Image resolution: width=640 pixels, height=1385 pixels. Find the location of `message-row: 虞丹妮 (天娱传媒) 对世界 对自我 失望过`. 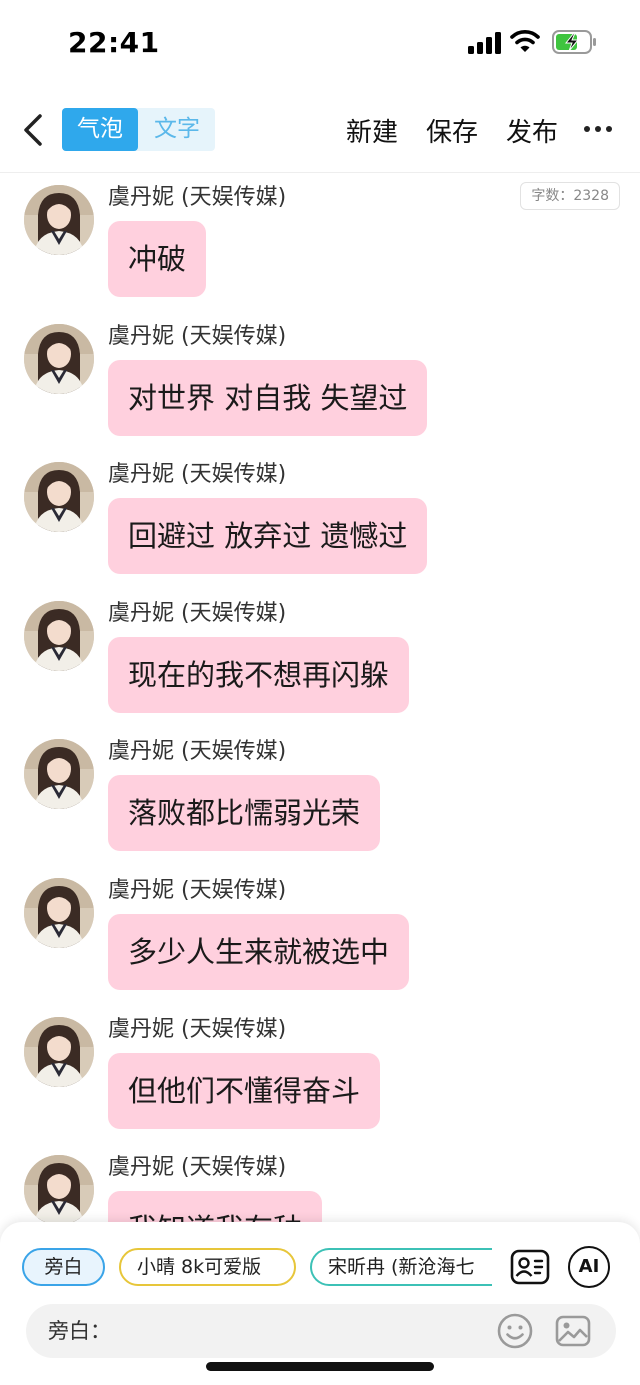

message-row: 虞丹妮 (天娱传媒) 对世界 对自我 失望过 is located at coordinates (320, 381).